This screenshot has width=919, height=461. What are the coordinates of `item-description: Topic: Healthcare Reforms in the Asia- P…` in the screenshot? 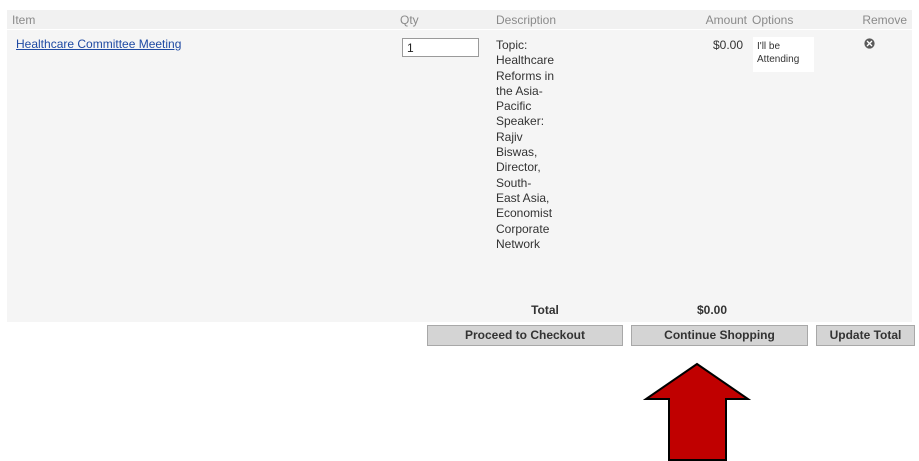 It's located at (538, 145).